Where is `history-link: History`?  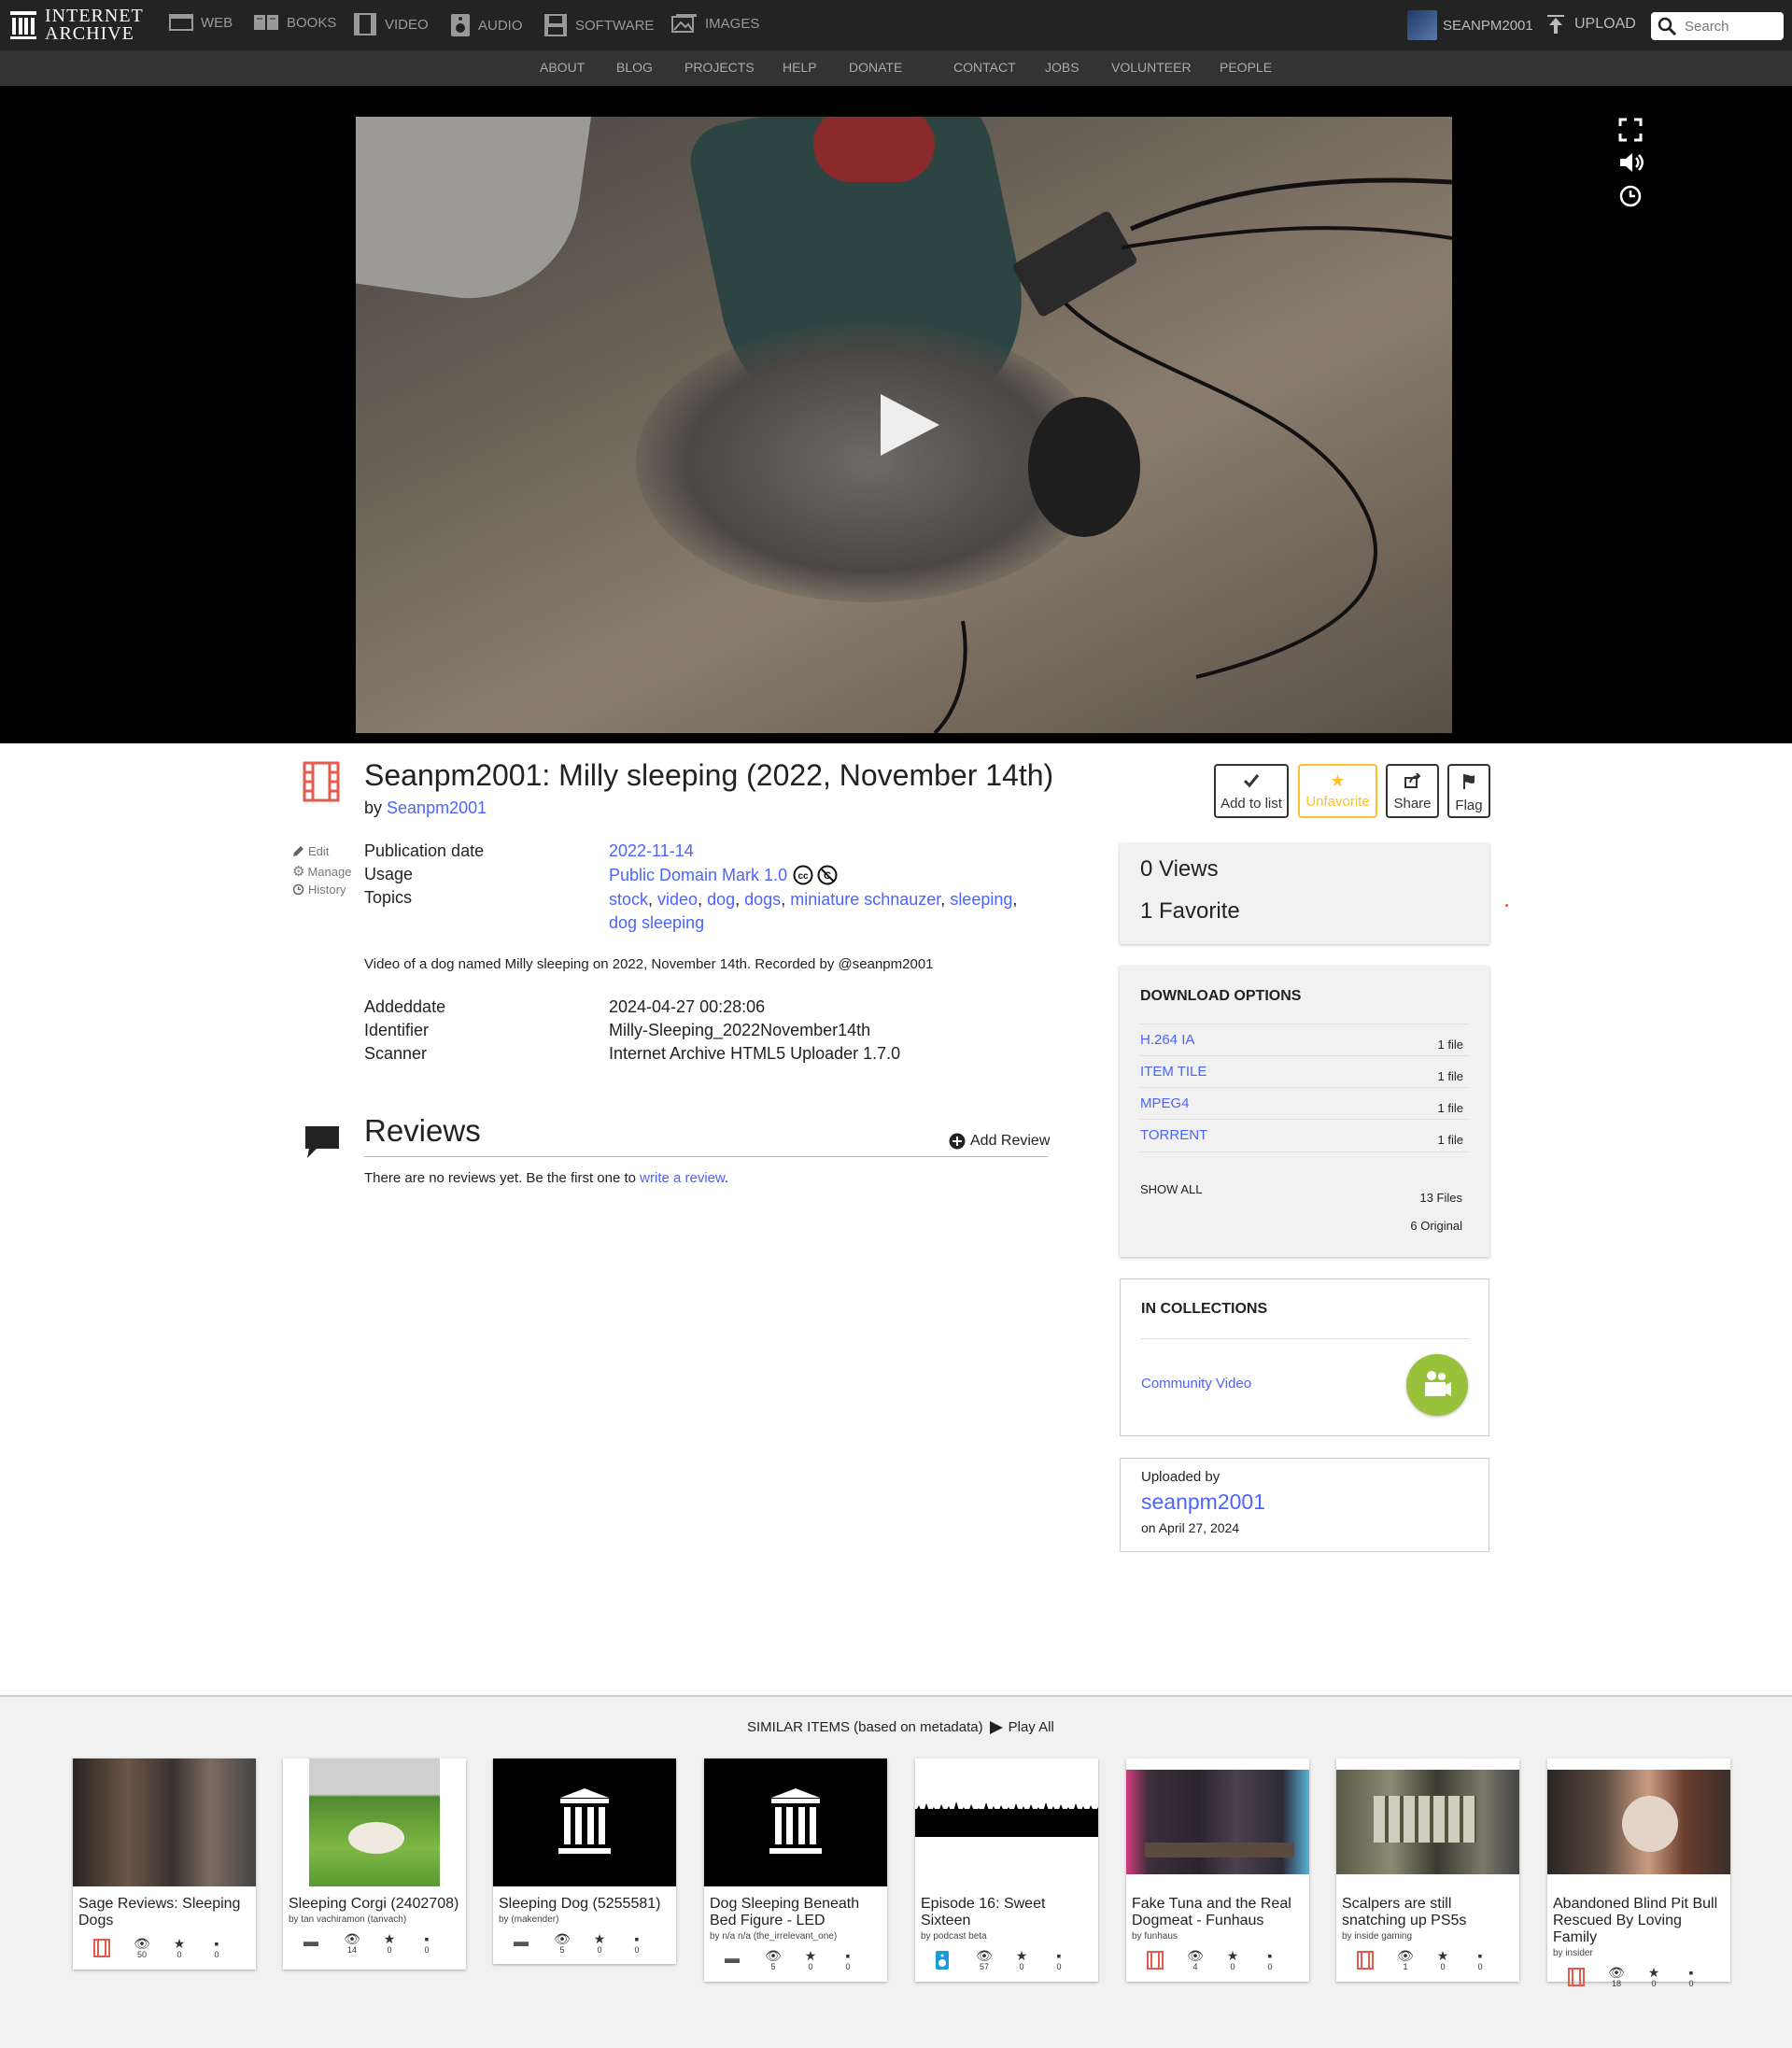
history-link: History is located at coordinates (319, 890).